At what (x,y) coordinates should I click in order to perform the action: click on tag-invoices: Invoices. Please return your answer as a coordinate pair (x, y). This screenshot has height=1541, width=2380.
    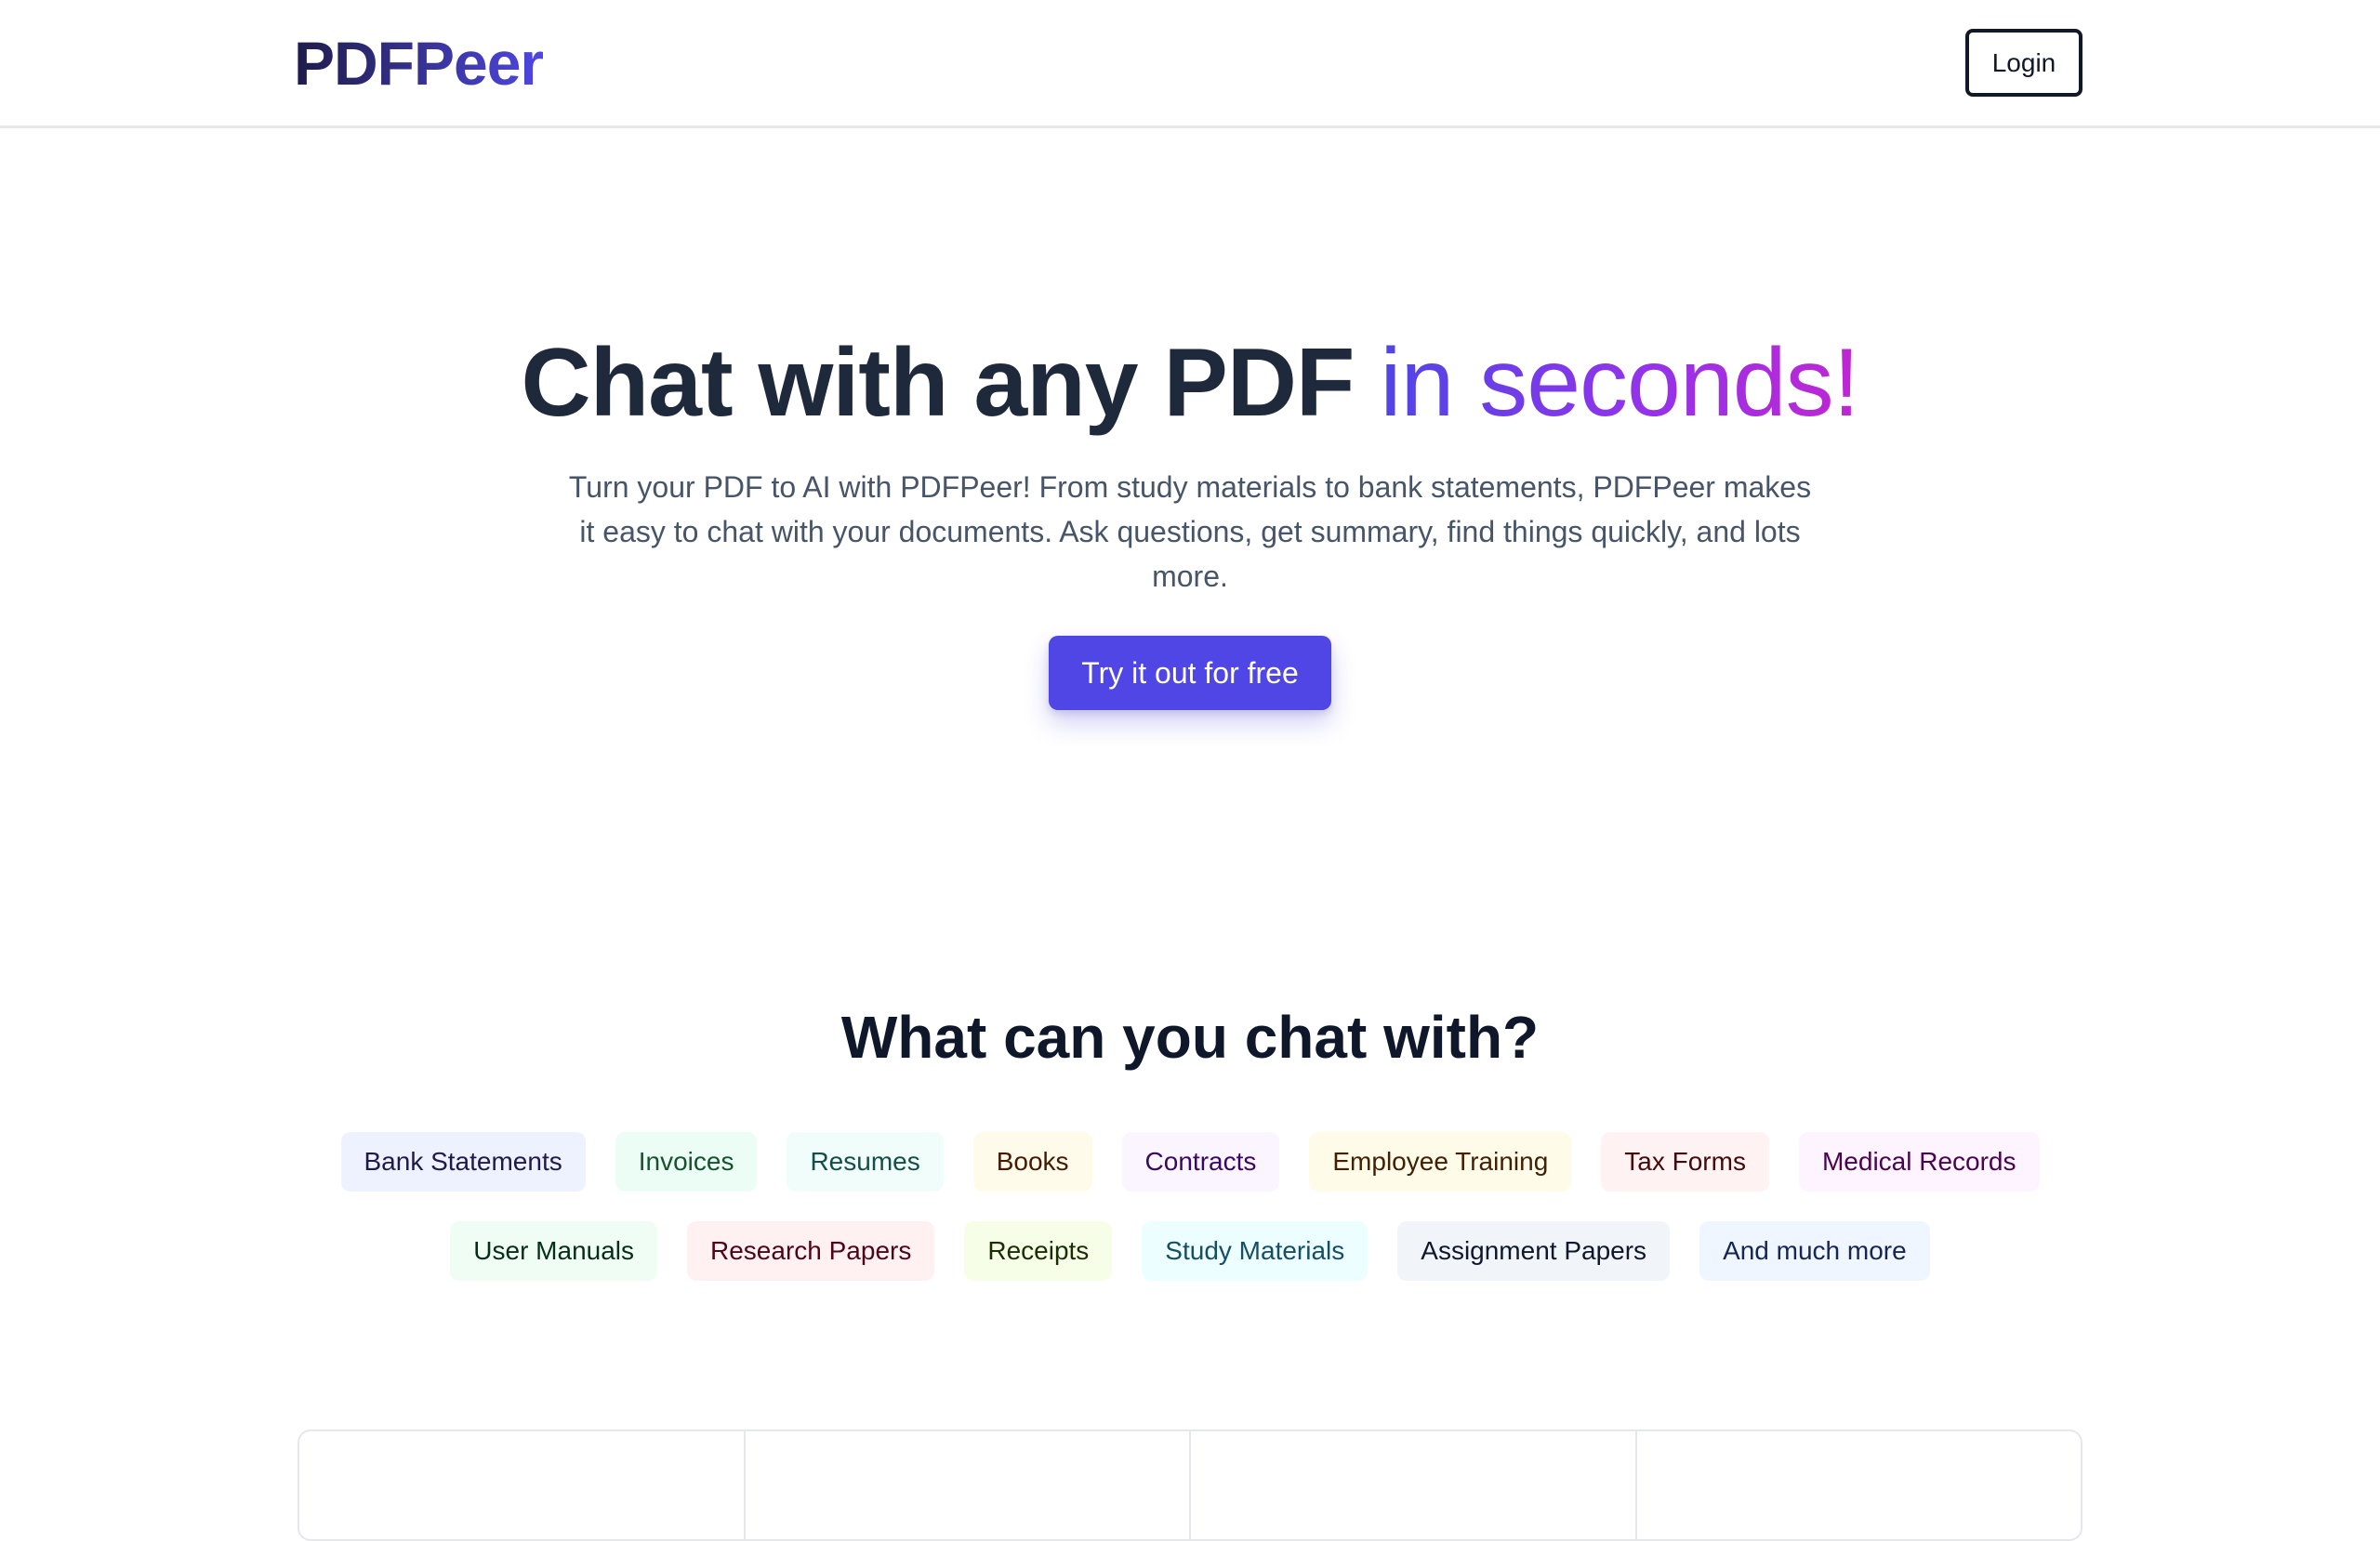
    Looking at the image, I should click on (686, 1162).